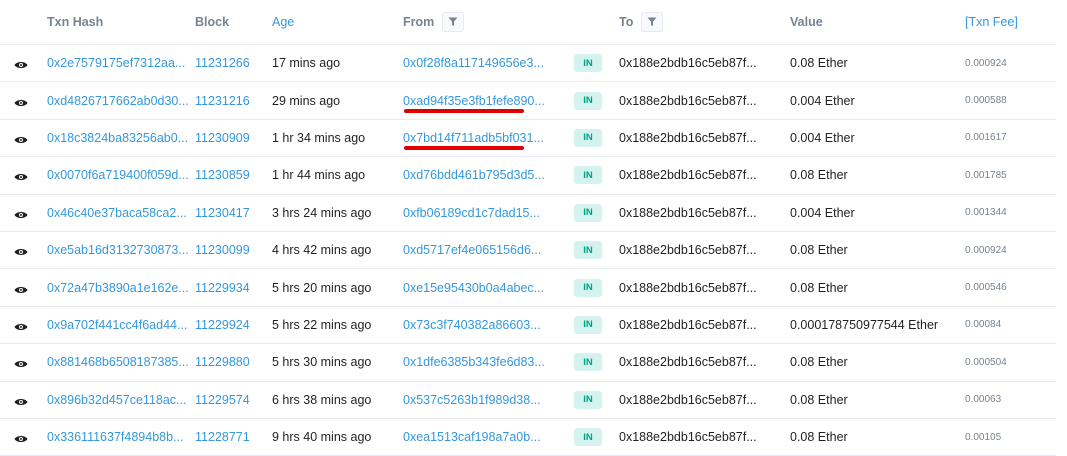 The height and width of the screenshot is (456, 1067). What do you see at coordinates (322, 212) in the screenshot?
I see `age-text: 3 hrs 24 mins ago` at bounding box center [322, 212].